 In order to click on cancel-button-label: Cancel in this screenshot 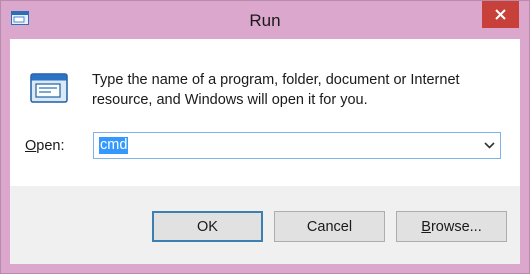, I will do `click(329, 226)`.